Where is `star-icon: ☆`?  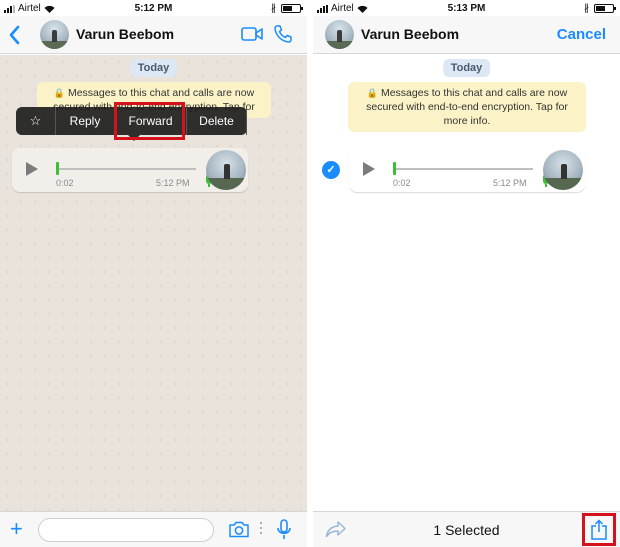 star-icon: ☆ is located at coordinates (35, 120).